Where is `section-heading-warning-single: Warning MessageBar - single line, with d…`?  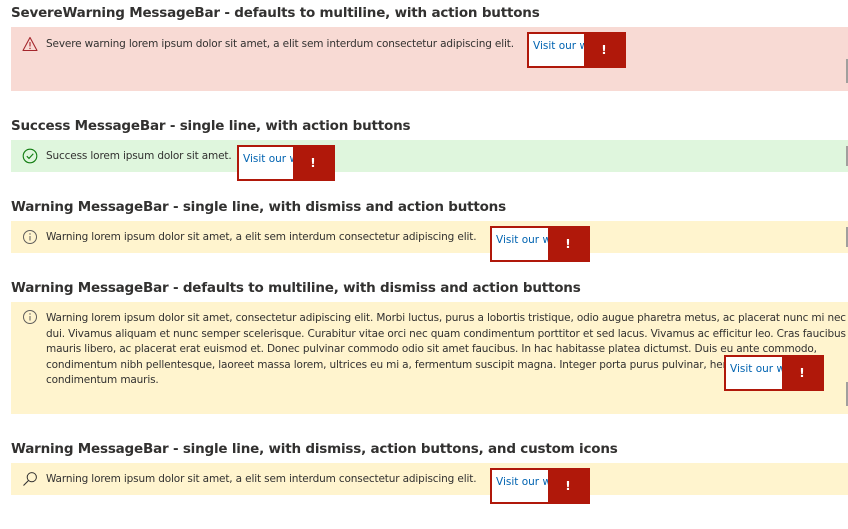
section-heading-warning-single: Warning MessageBar - single line, with d… is located at coordinates (258, 207).